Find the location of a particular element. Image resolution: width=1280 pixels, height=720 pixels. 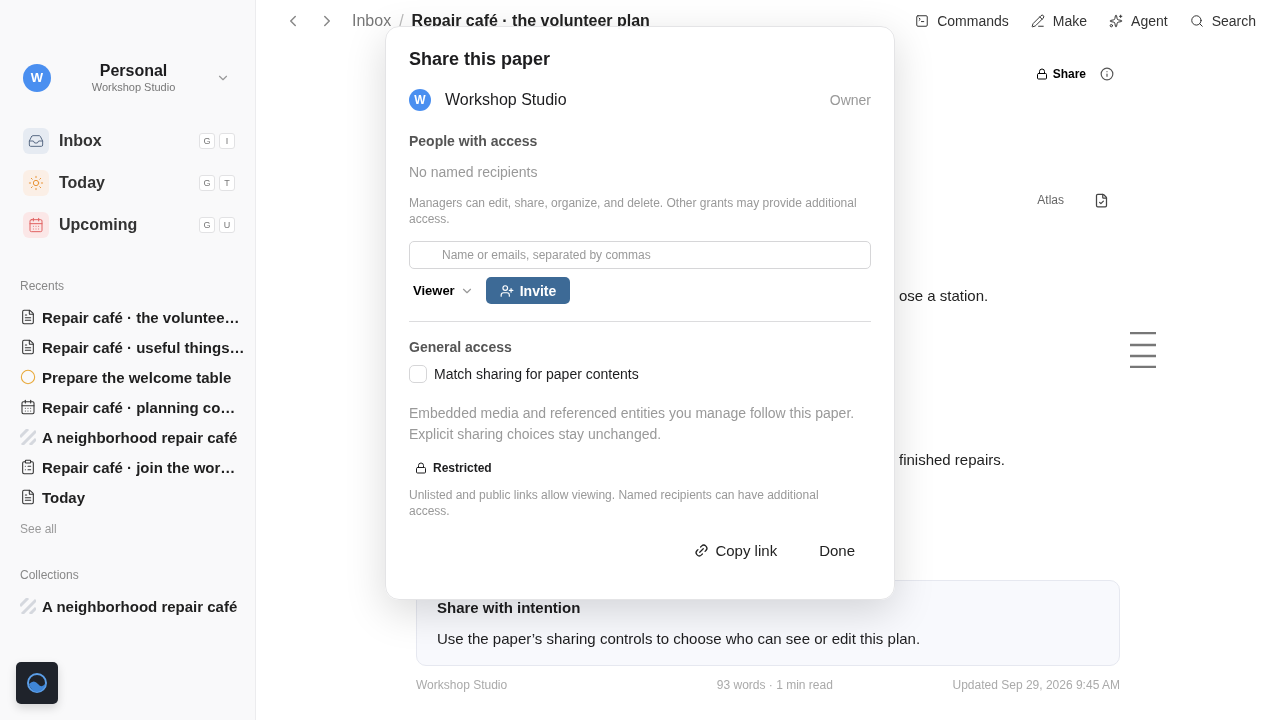

app-launcher-button is located at coordinates (37, 683).